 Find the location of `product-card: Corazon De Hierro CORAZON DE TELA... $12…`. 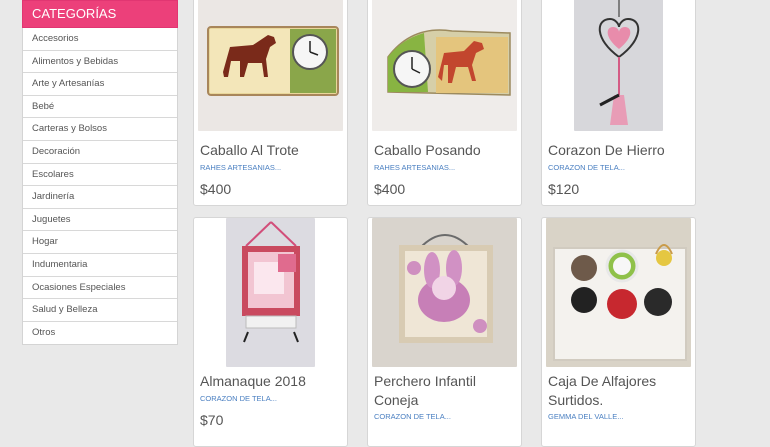

product-card: Corazon De Hierro CORAZON DE TELA... $12… is located at coordinates (618, 103).